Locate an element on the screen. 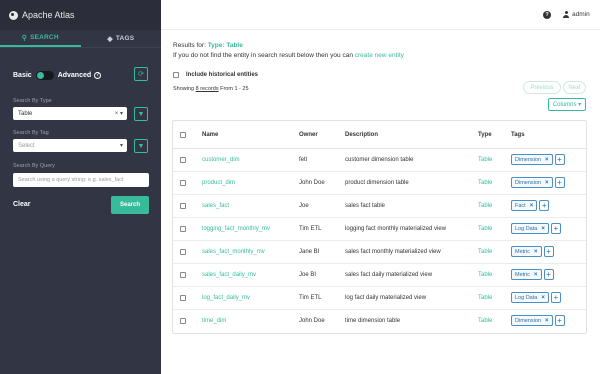 This screenshot has width=600, height=374. tag-chip-label: Dimension is located at coordinates (528, 320).